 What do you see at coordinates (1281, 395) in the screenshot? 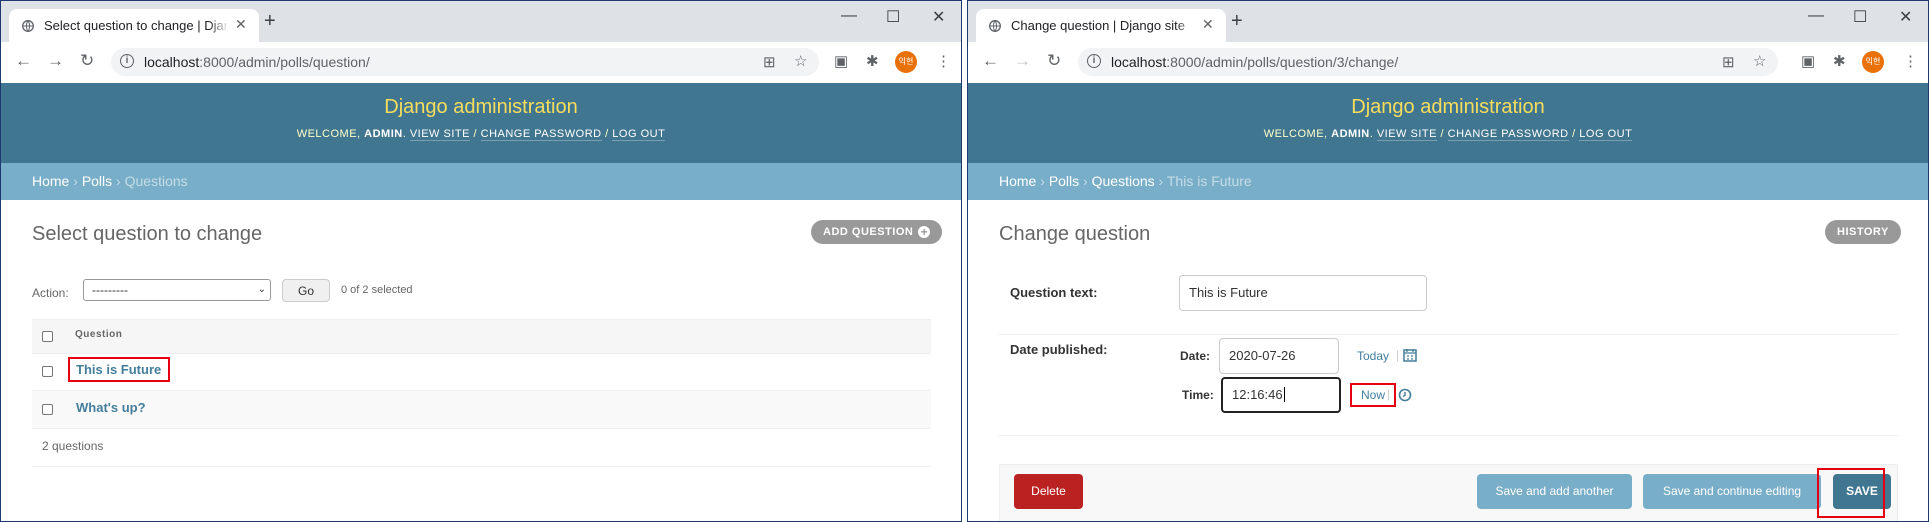
I see `time-input: 12:16:46` at bounding box center [1281, 395].